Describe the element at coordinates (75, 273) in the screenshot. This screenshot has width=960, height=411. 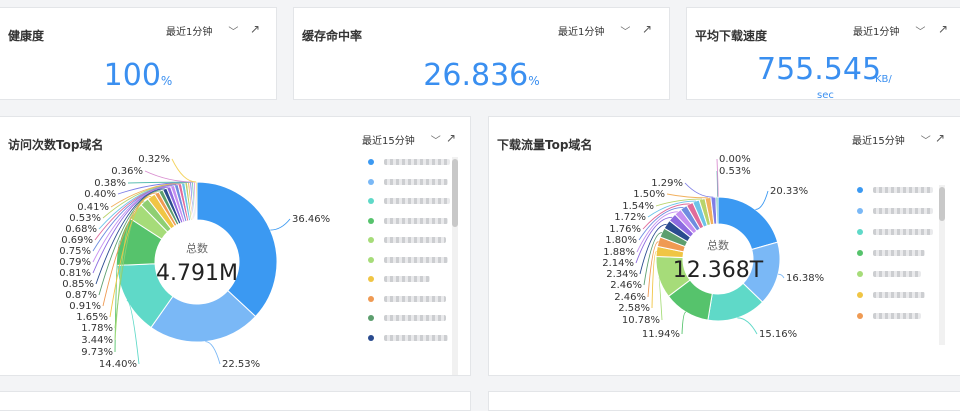
I see `slice-label: 0.81%` at that location.